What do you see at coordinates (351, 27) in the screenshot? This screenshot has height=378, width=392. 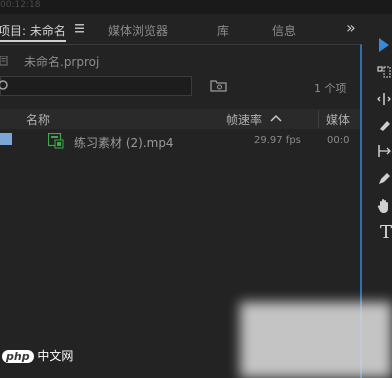 I see `tabs-overflow-button: »` at bounding box center [351, 27].